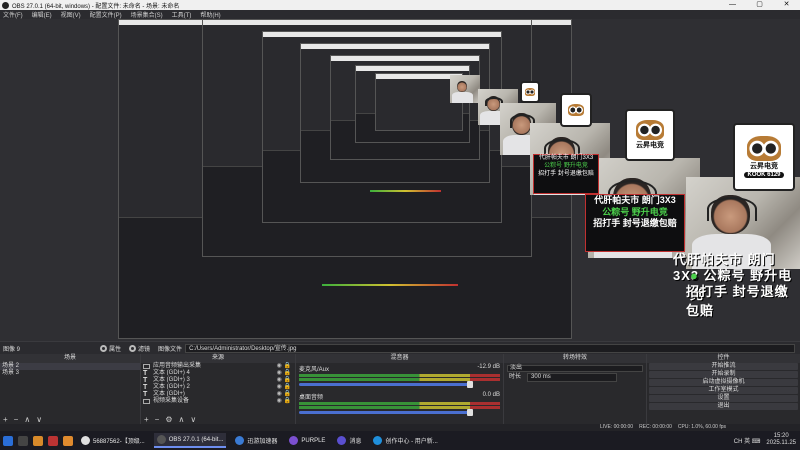  I want to click on taskbar-item: PURPLE, so click(307, 440).